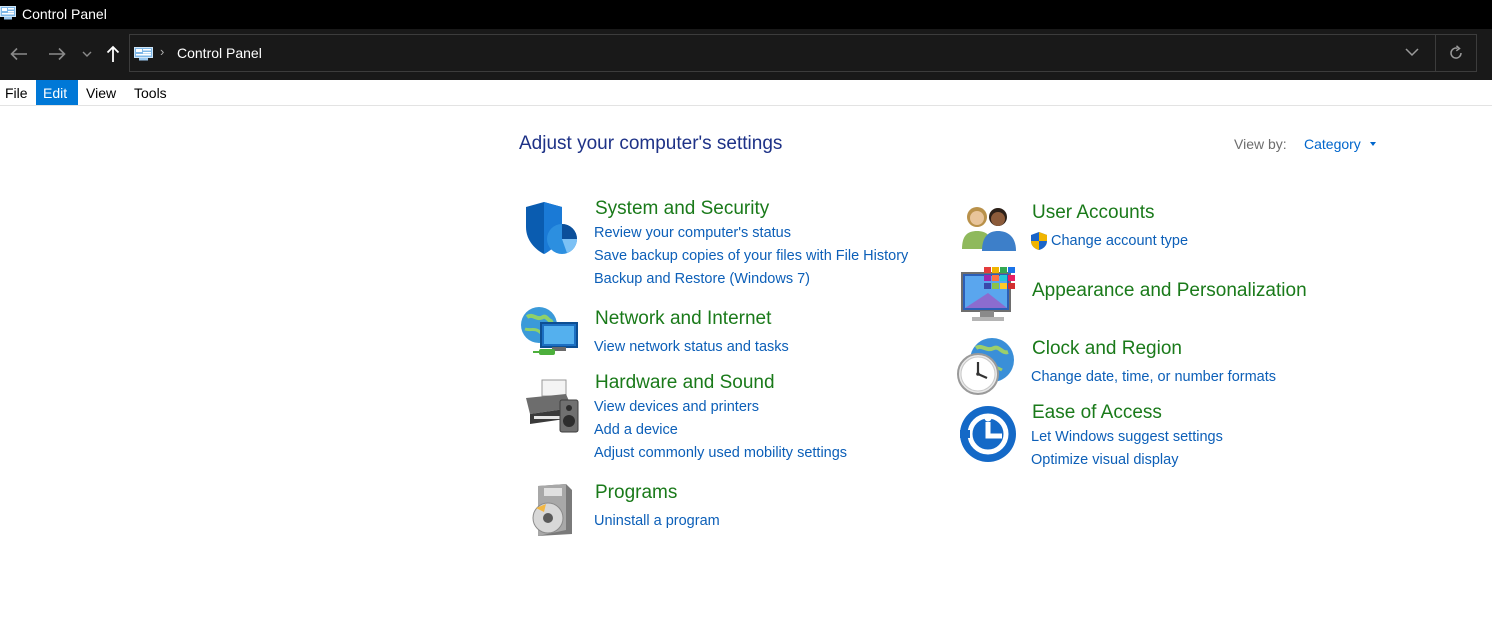  What do you see at coordinates (987, 367) in the screenshot?
I see `clock-globe-icon` at bounding box center [987, 367].